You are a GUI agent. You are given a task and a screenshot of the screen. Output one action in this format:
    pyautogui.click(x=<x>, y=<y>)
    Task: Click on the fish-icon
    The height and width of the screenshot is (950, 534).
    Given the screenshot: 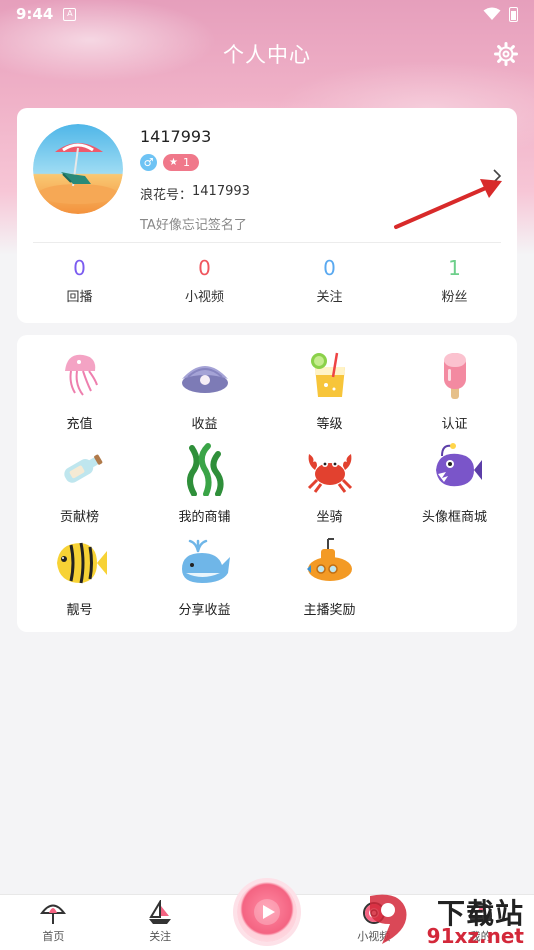 What is the action you would take?
    pyautogui.click(x=81, y=563)
    